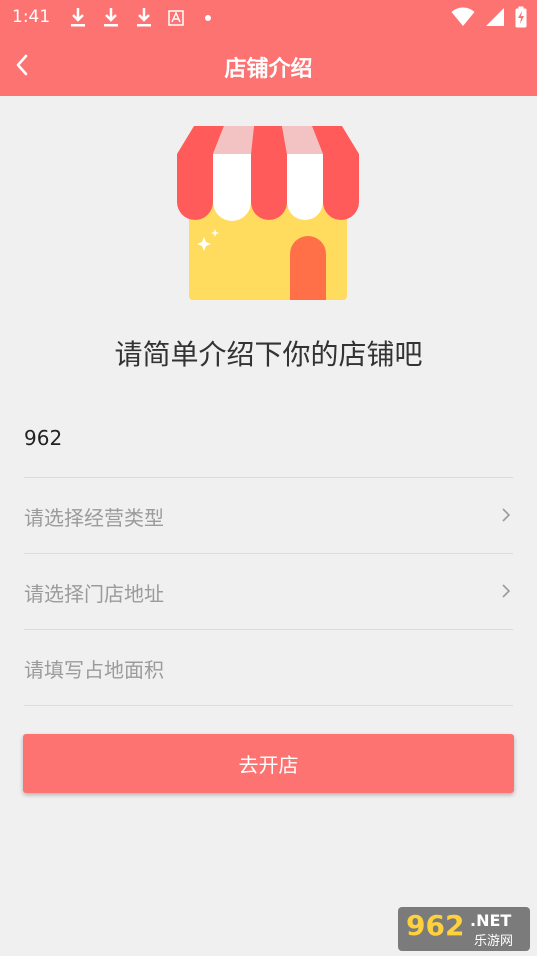 Image resolution: width=537 pixels, height=956 pixels. What do you see at coordinates (43, 438) in the screenshot?
I see `store-name-value: 962` at bounding box center [43, 438].